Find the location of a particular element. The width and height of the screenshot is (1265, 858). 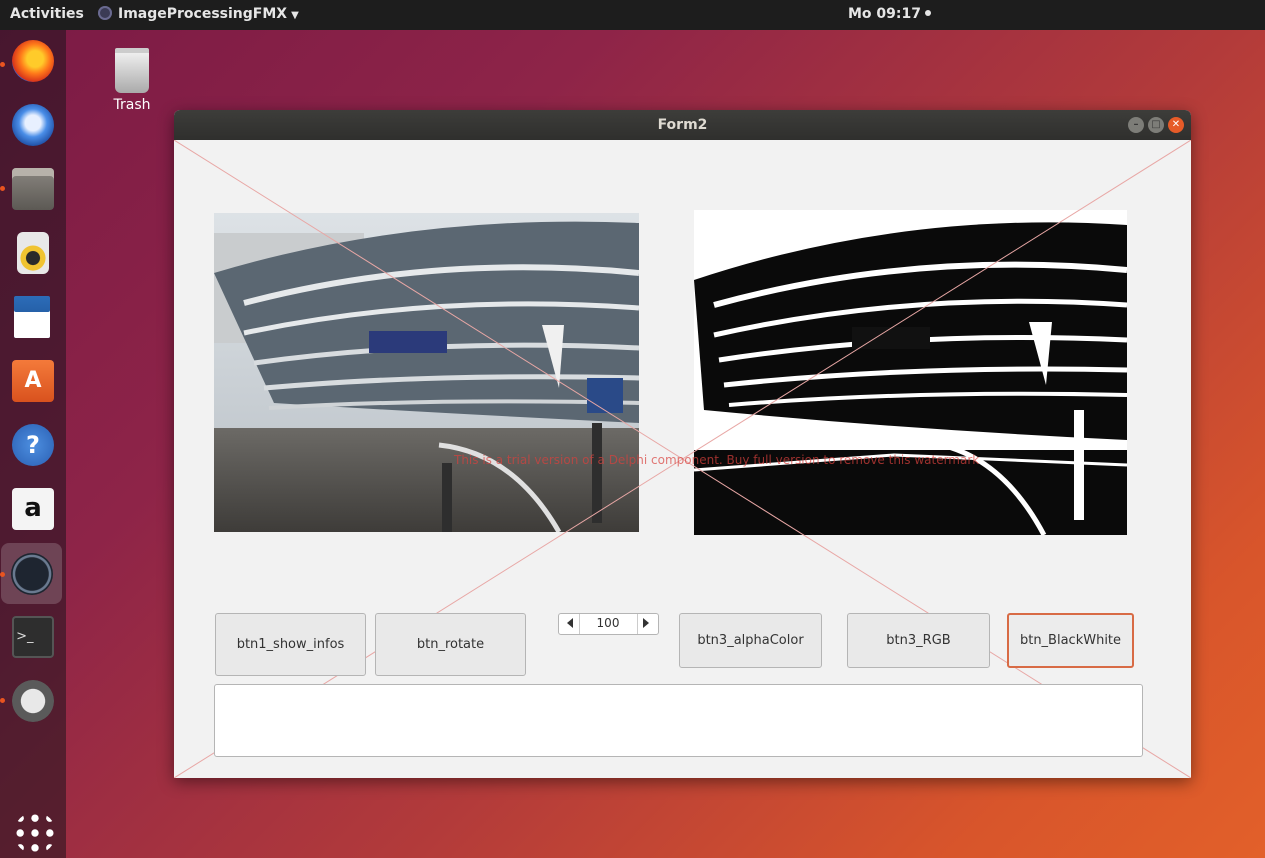

blackwhite-image is located at coordinates (910, 372).